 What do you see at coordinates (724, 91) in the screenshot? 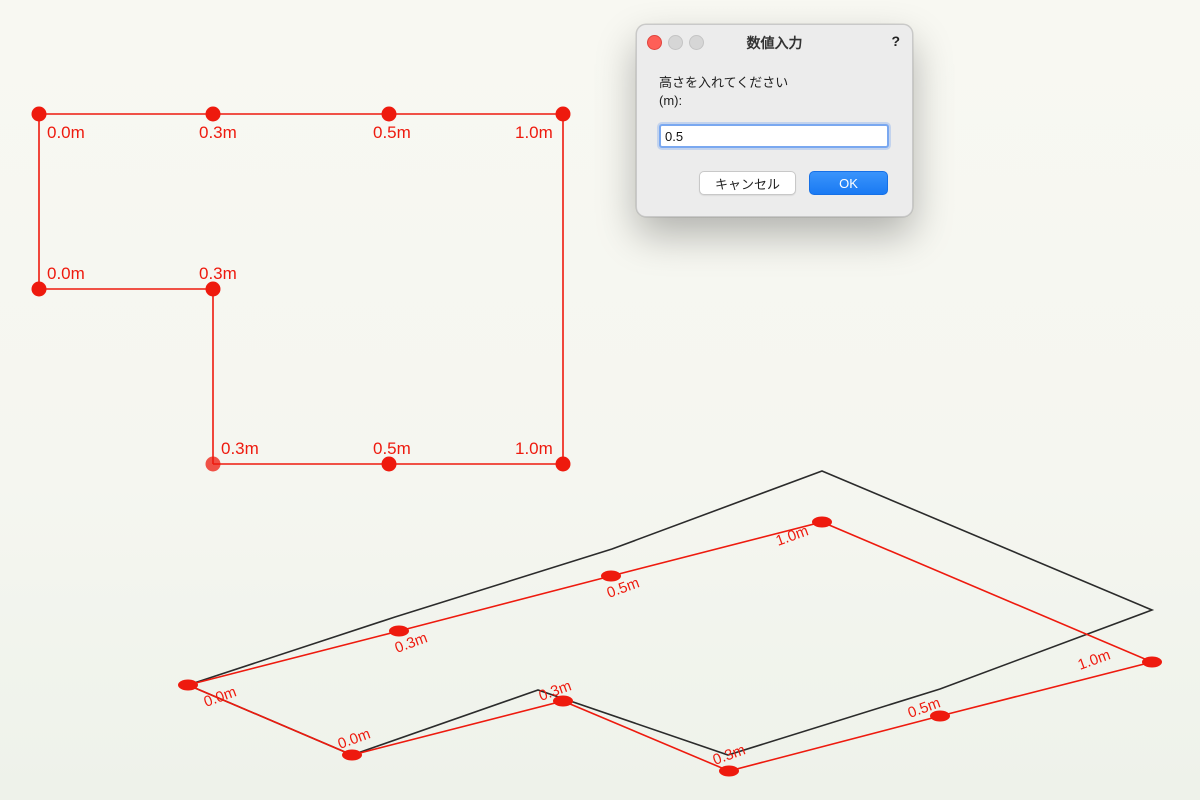
I see `height-prompt: 高さを入れてください (m):` at bounding box center [724, 91].